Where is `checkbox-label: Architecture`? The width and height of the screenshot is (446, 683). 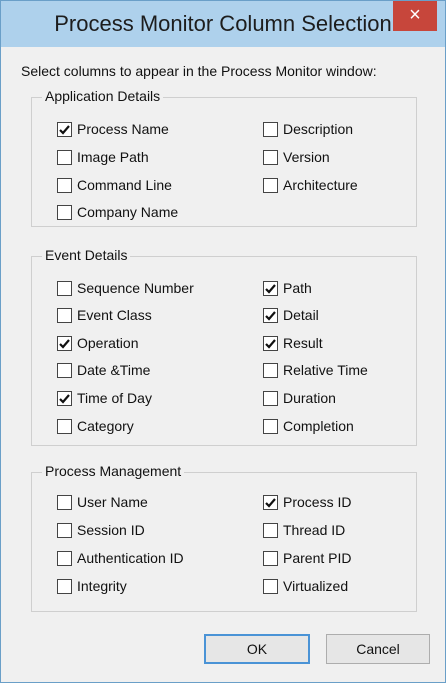 checkbox-label: Architecture is located at coordinates (320, 185).